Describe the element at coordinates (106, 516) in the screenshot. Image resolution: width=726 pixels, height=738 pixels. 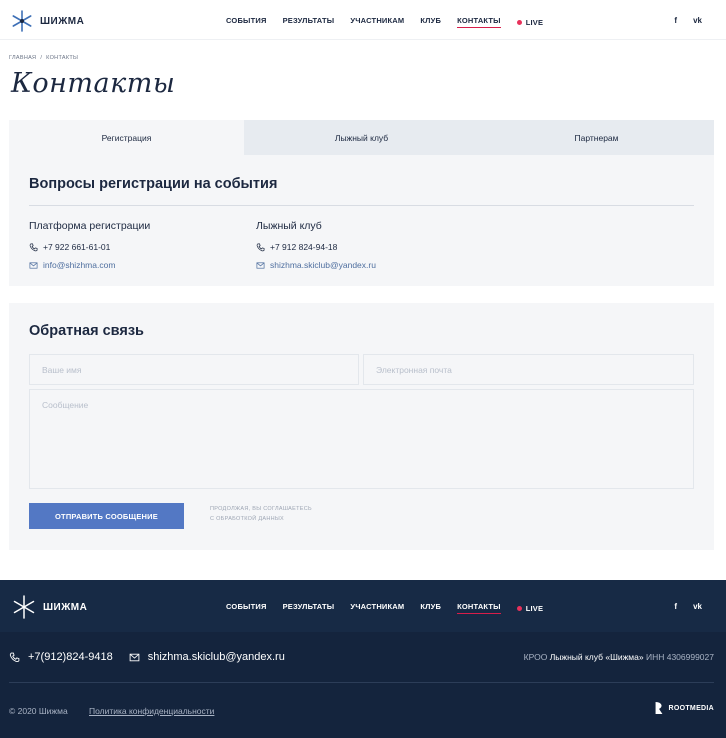
I see `send-message-button: ОТПРАВИТЬ СООБЩЕНИЕ` at that location.